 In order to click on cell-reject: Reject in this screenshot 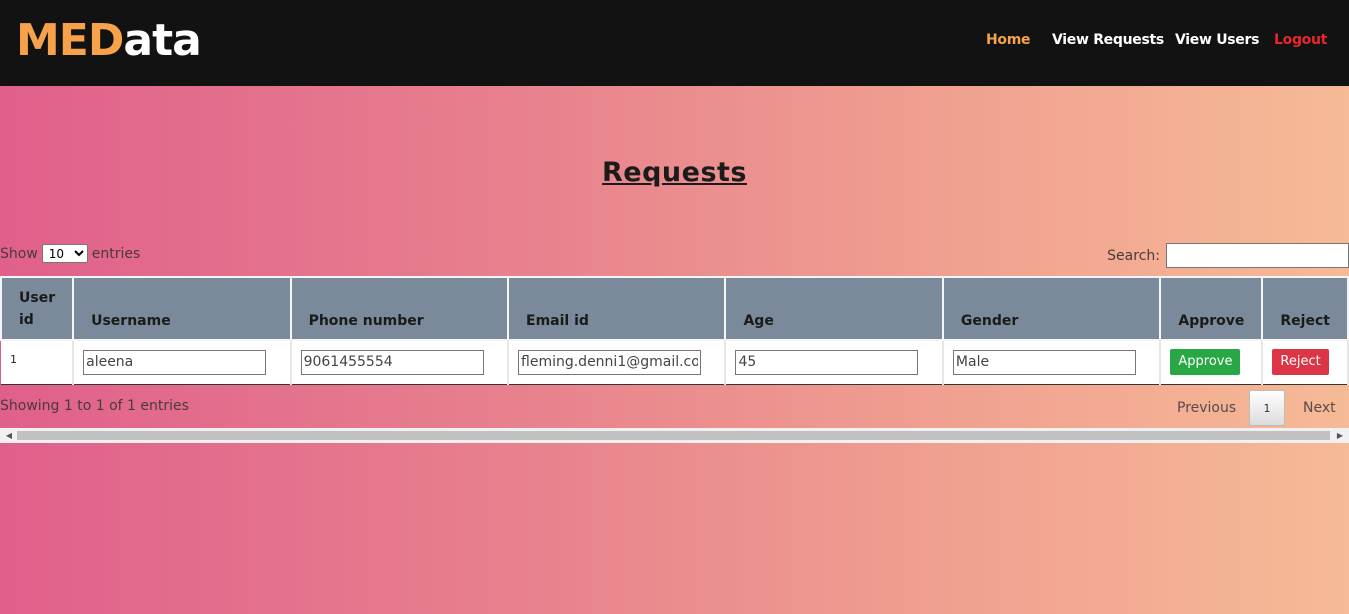, I will do `click(1305, 362)`.